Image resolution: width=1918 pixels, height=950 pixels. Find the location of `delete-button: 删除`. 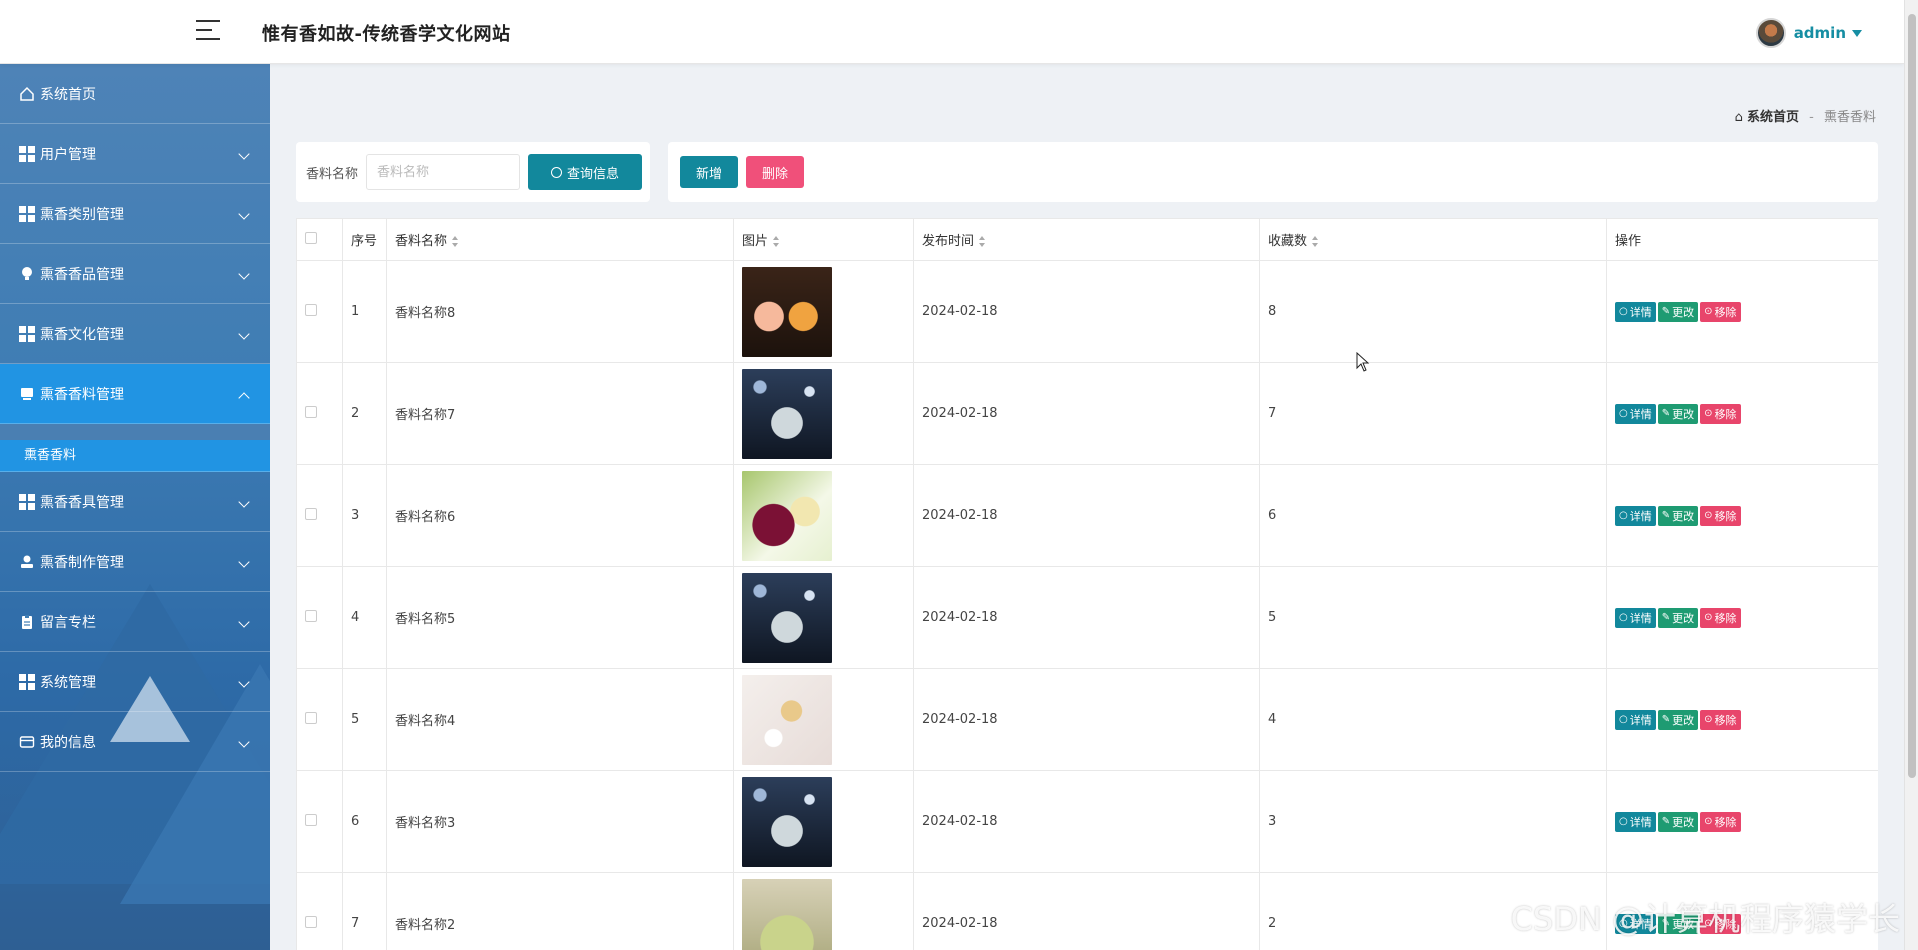

delete-button: 删除 is located at coordinates (775, 172).